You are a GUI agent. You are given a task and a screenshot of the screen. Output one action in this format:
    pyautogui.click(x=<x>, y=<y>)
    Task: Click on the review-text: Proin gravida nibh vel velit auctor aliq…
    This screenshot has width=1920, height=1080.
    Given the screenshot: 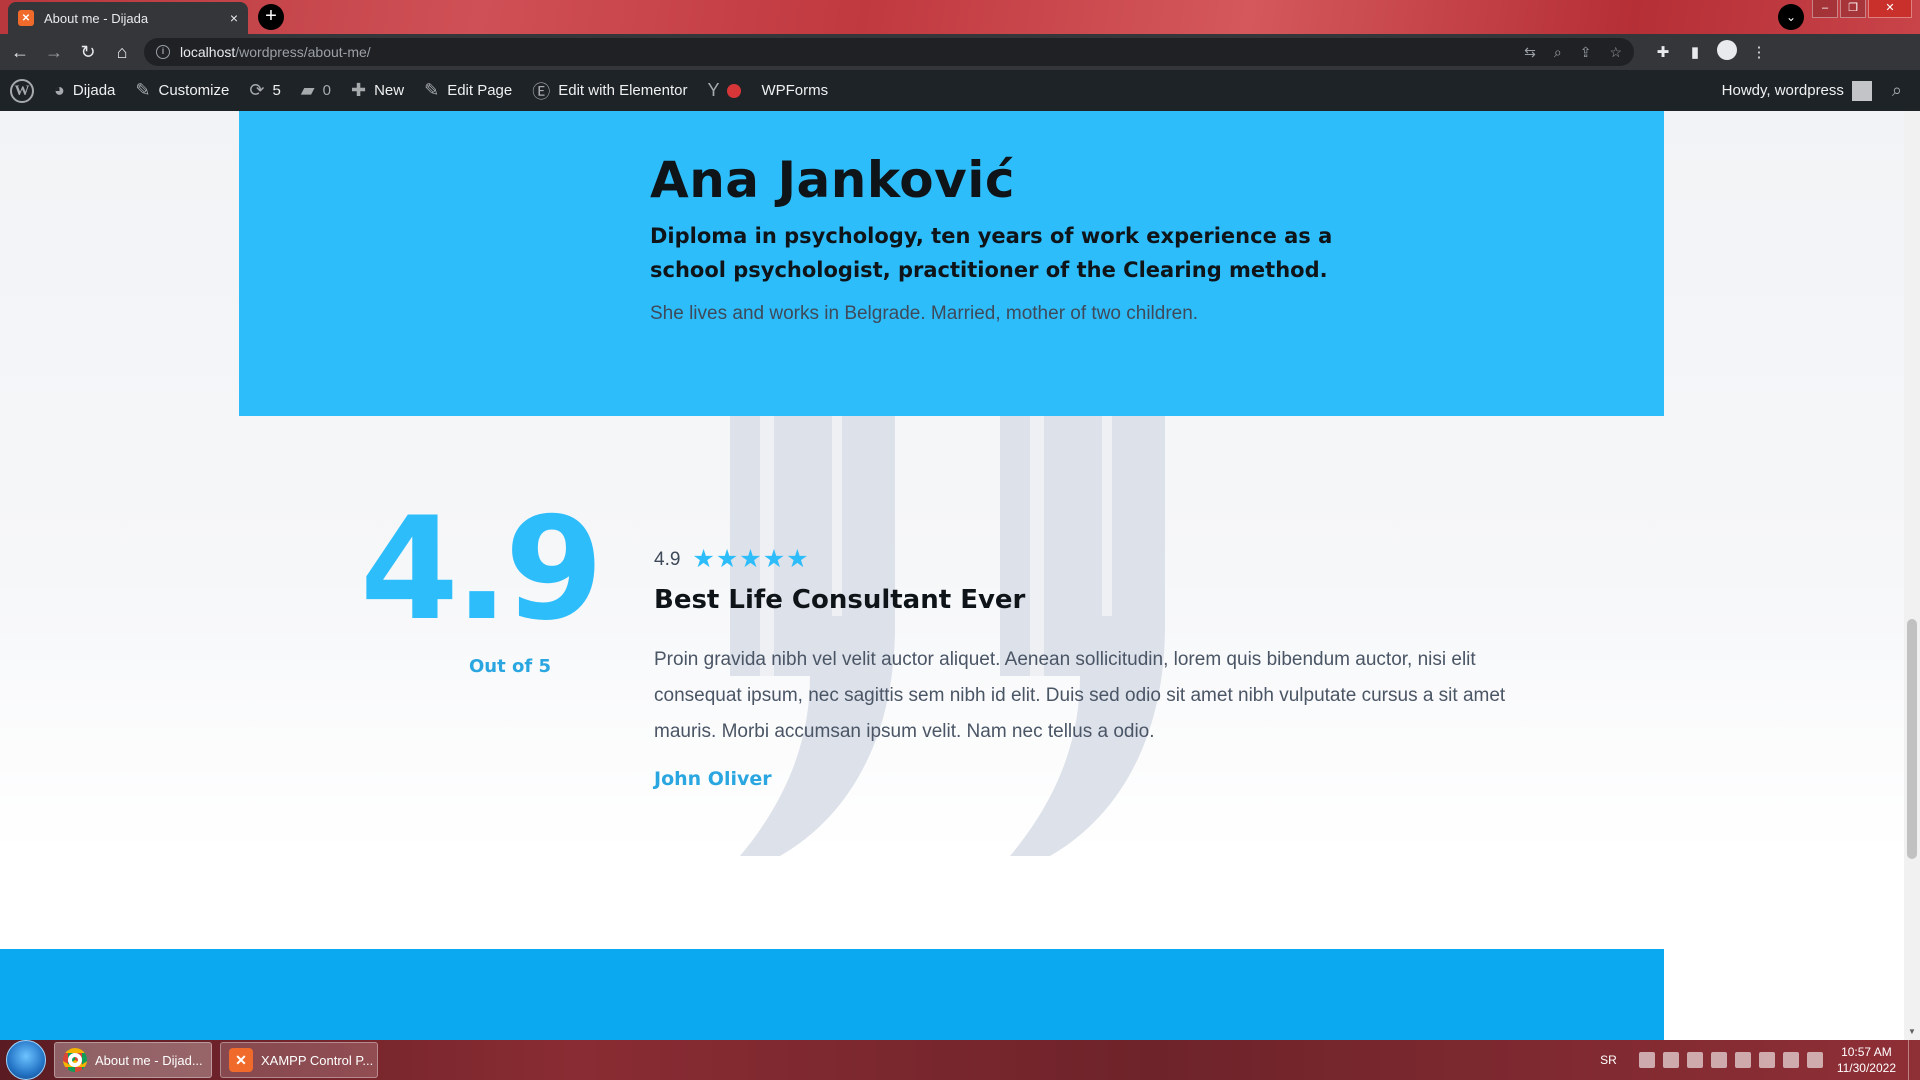 What is the action you would take?
    pyautogui.click(x=1080, y=695)
    